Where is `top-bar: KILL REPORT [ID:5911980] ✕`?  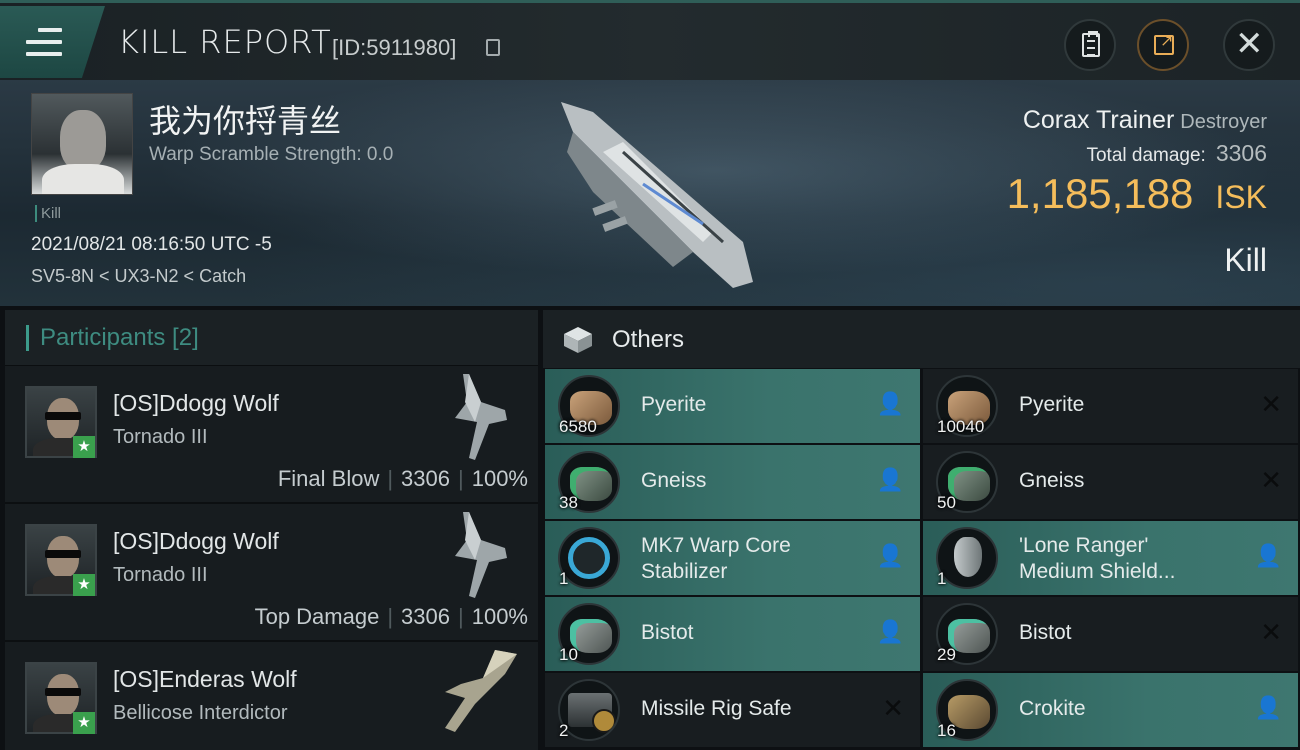
top-bar: KILL REPORT [ID:5911980] ✕ is located at coordinates (650, 40).